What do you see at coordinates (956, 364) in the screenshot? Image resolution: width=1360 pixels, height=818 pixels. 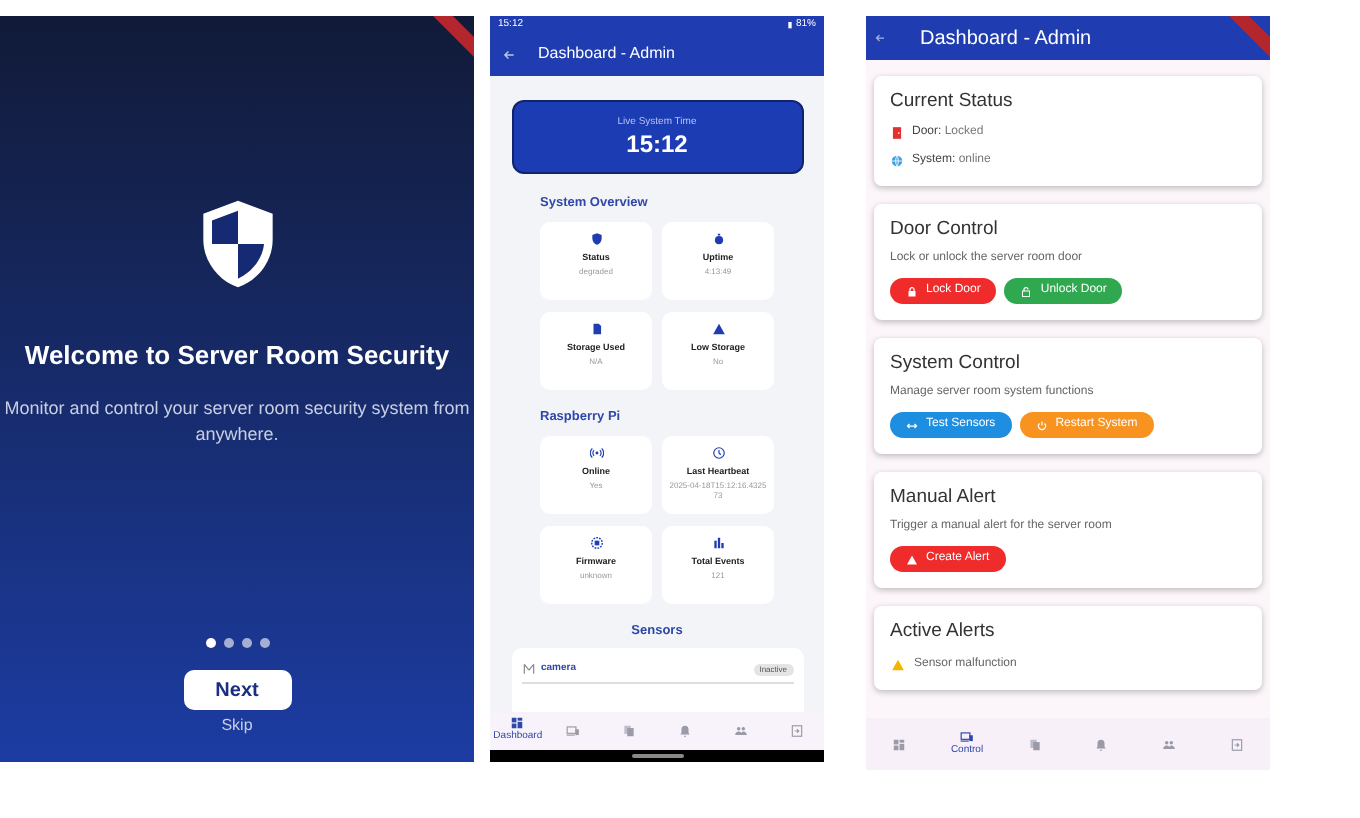 I see `card-title: System Control` at bounding box center [956, 364].